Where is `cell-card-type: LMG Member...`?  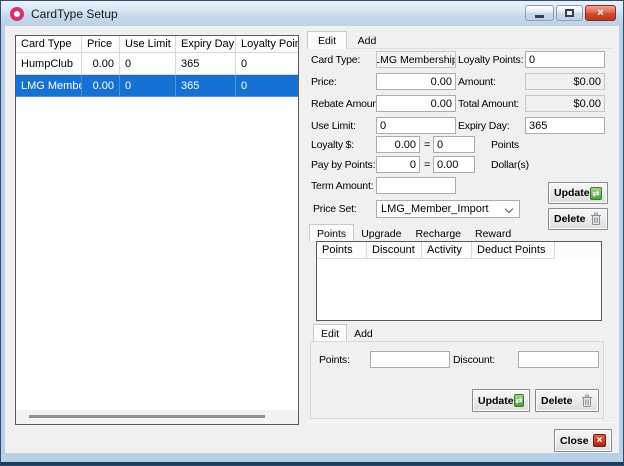
cell-card-type: LMG Member... is located at coordinates (49, 86).